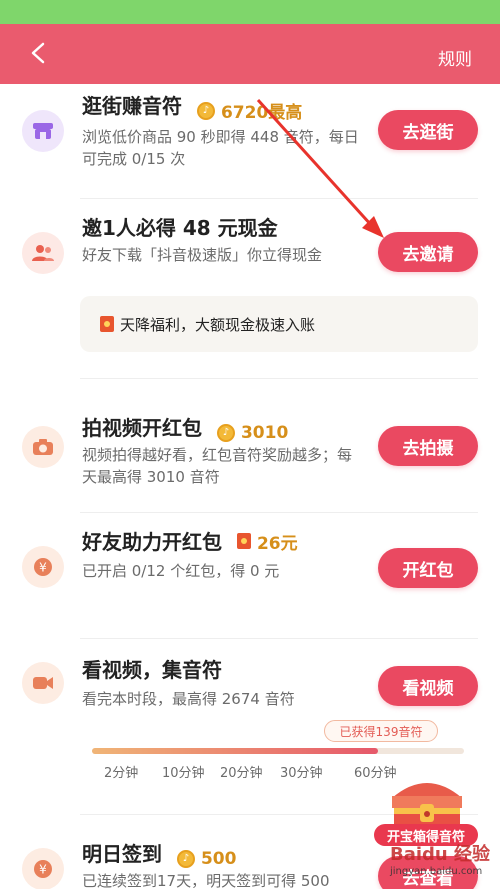 Image resolution: width=500 pixels, height=889 pixels. What do you see at coordinates (220, 148) in the screenshot?
I see `task-description: 浏览低价商品 90 秒即得 448 音符，每日可完成 0/15 次` at bounding box center [220, 148].